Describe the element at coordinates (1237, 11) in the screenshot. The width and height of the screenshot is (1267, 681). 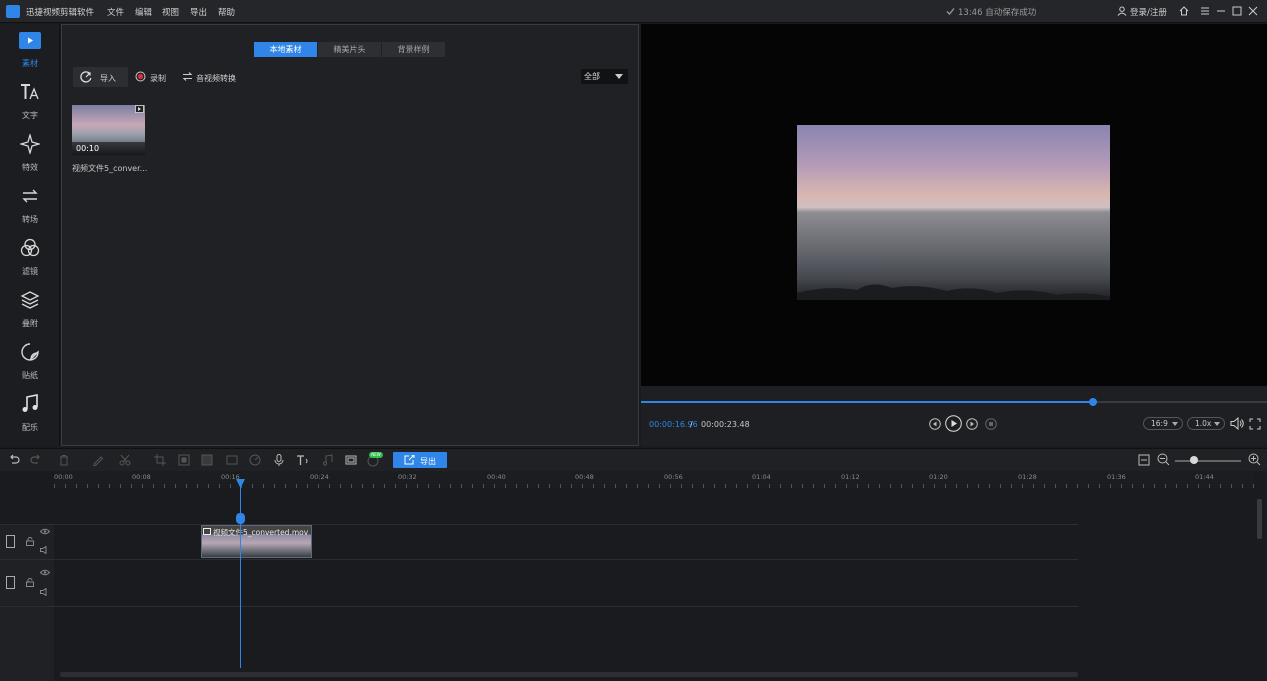
I see `restore-icon` at that location.